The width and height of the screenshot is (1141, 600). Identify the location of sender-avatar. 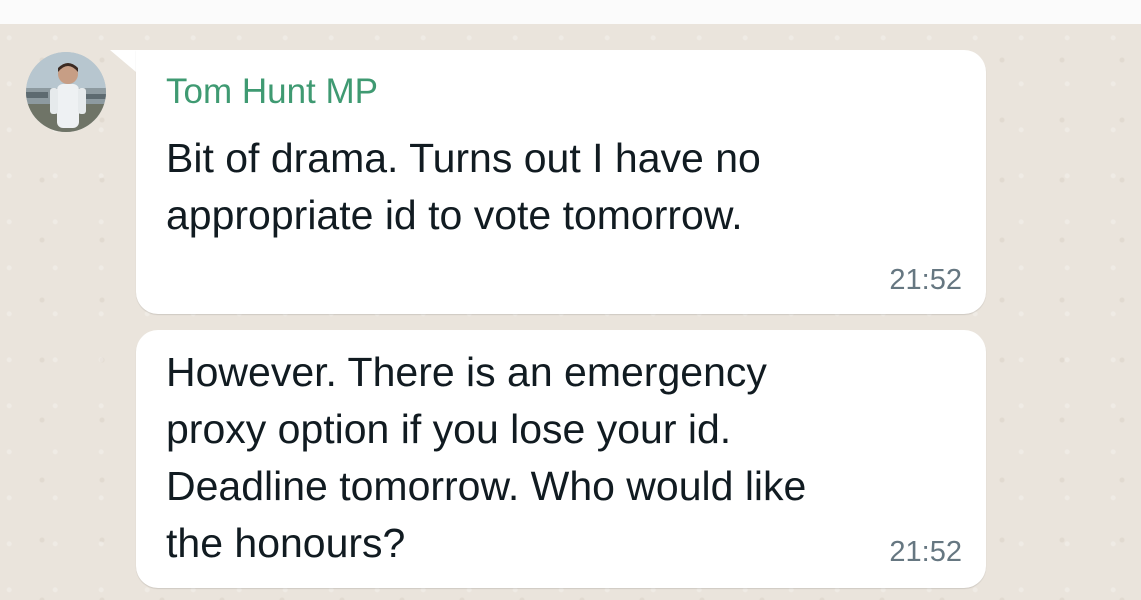
(66, 92).